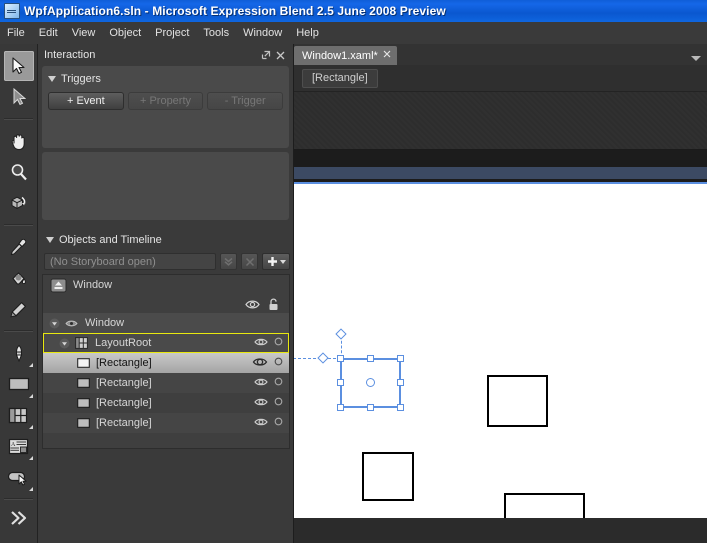 The width and height of the screenshot is (707, 543). I want to click on zoom-tool, so click(19, 172).